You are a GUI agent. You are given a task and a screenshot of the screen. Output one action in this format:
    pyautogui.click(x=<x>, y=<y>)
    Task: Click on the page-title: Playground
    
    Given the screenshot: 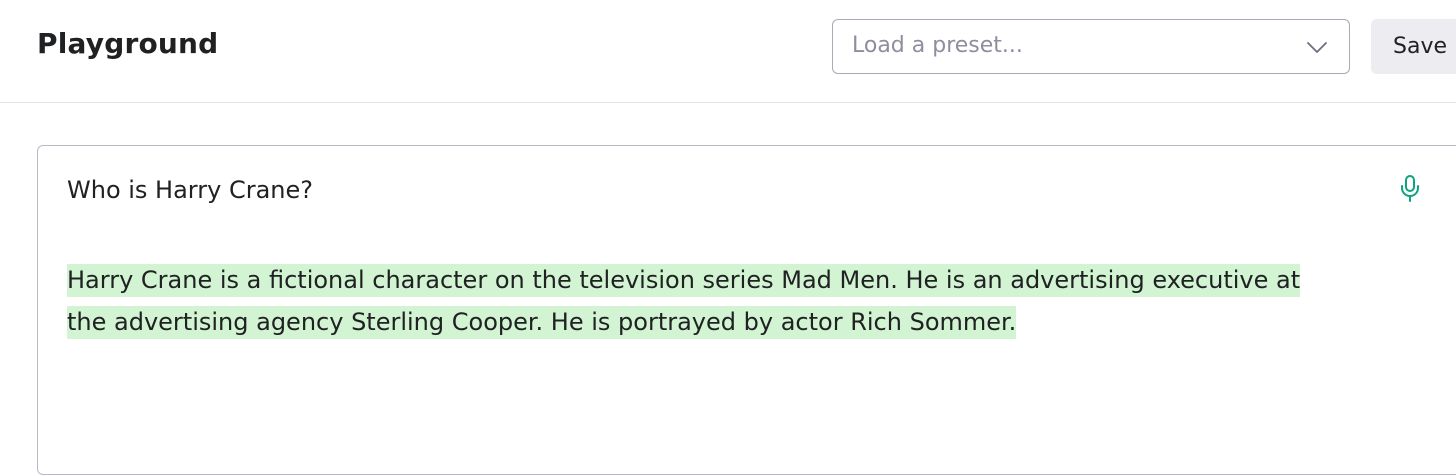 What is the action you would take?
    pyautogui.click(x=128, y=43)
    